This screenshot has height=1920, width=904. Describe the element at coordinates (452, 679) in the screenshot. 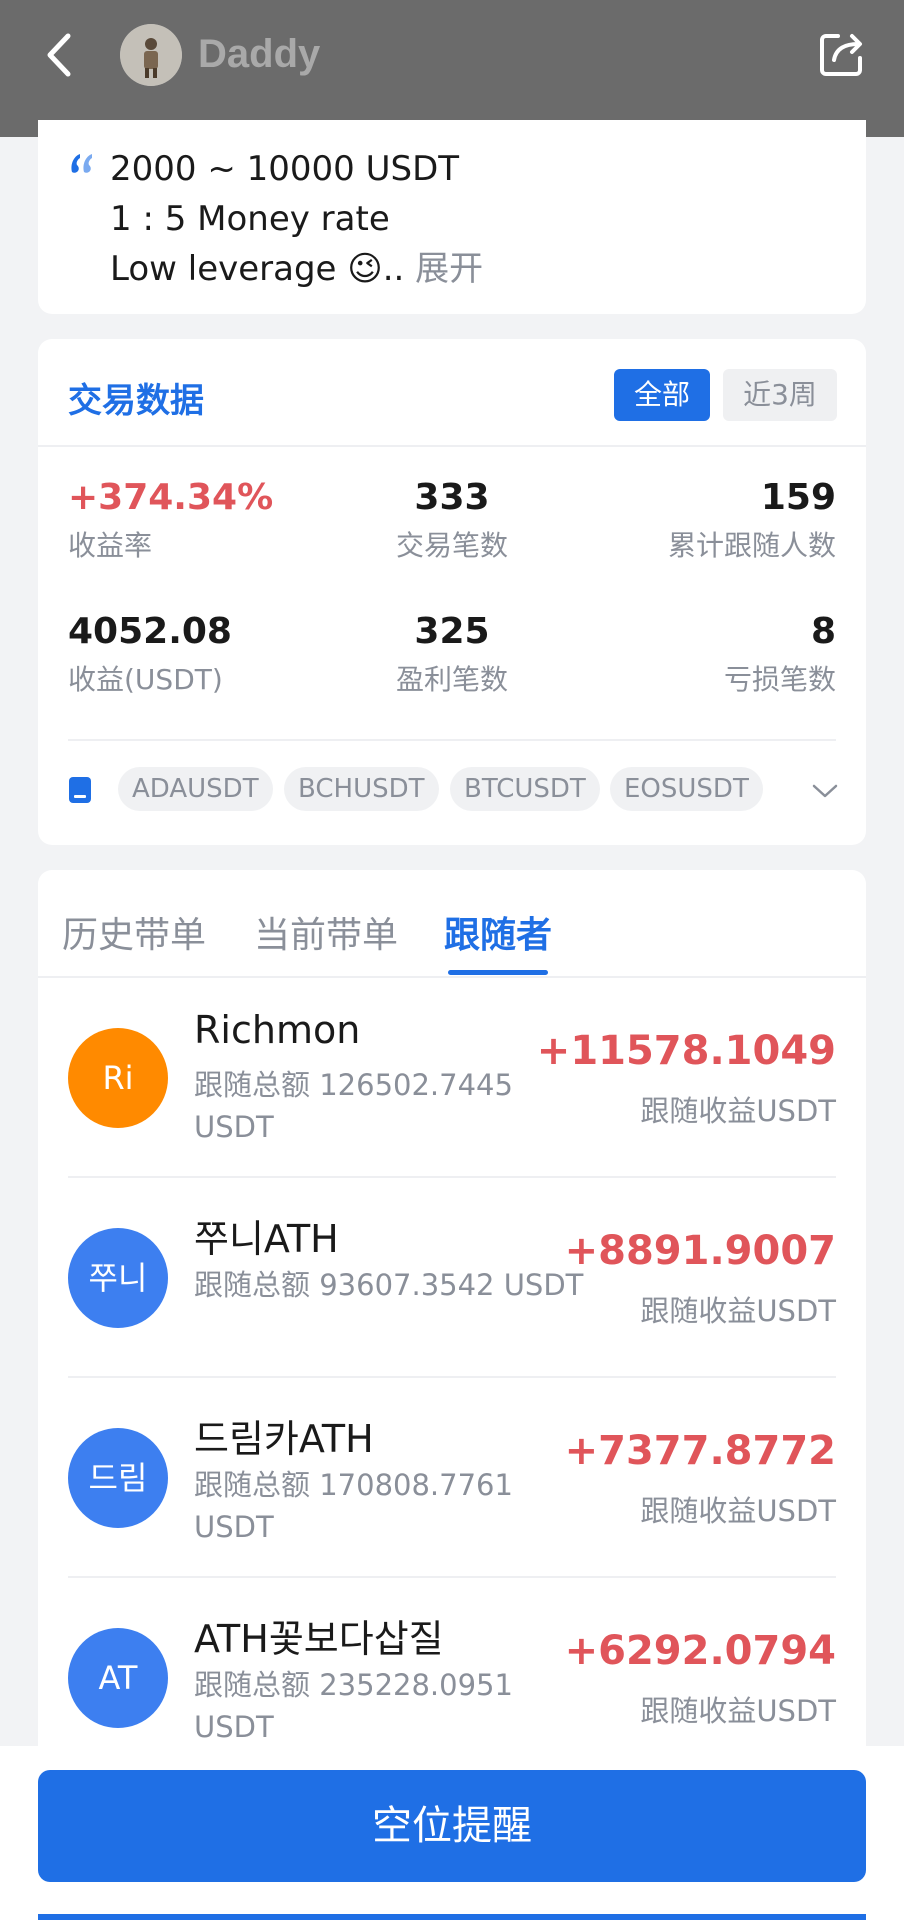

I see `stat-label: 盈利笔数` at that location.